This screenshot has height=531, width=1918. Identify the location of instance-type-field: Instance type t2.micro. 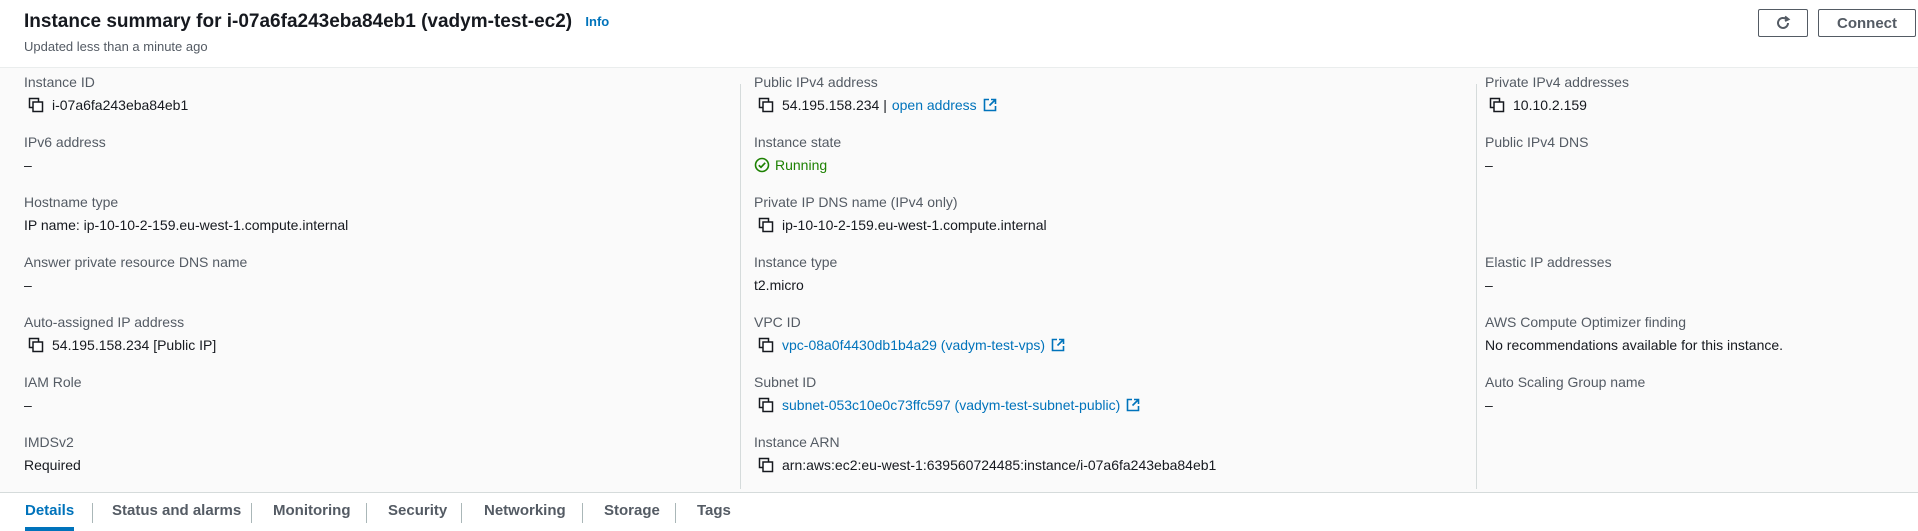
(795, 274).